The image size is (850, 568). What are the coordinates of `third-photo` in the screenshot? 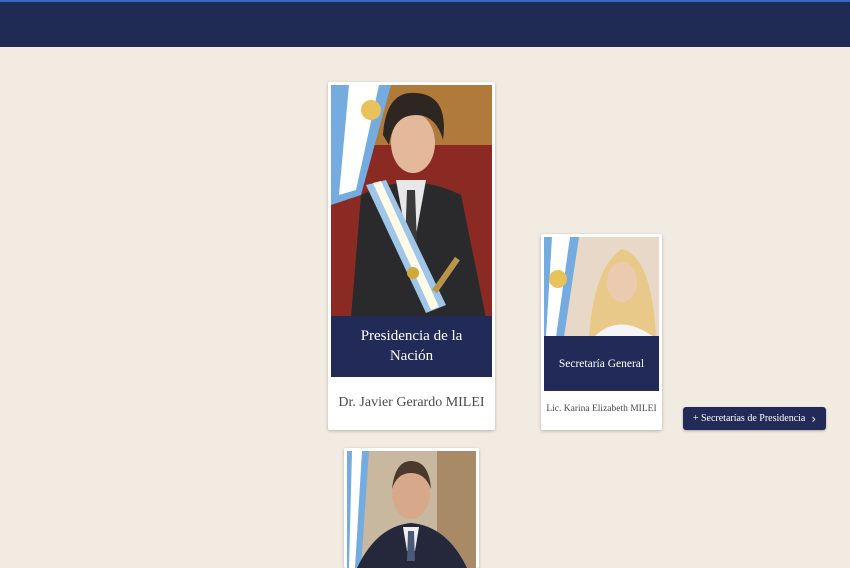 It's located at (411, 509).